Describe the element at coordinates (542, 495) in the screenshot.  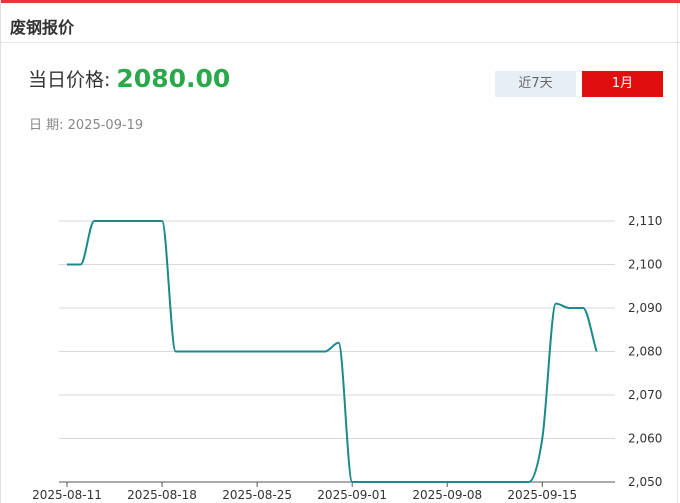
I see `x-tick-label: 2025-09-15` at that location.